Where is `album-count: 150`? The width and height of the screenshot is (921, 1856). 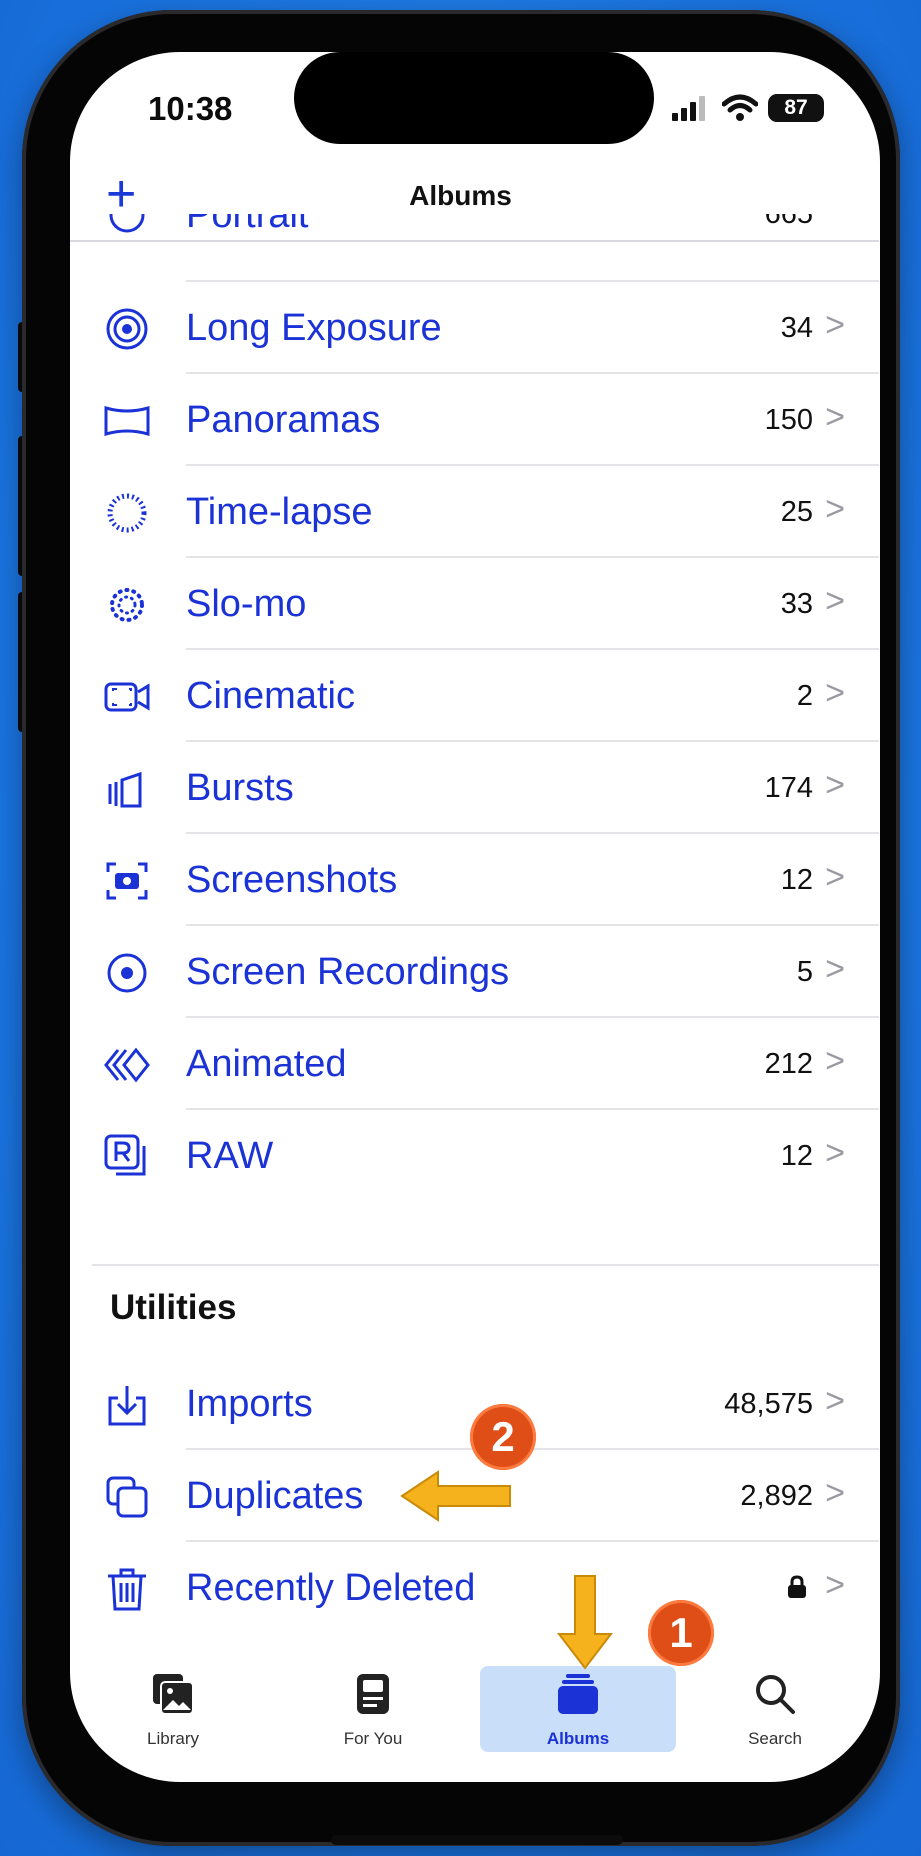 album-count: 150 is located at coordinates (788, 420).